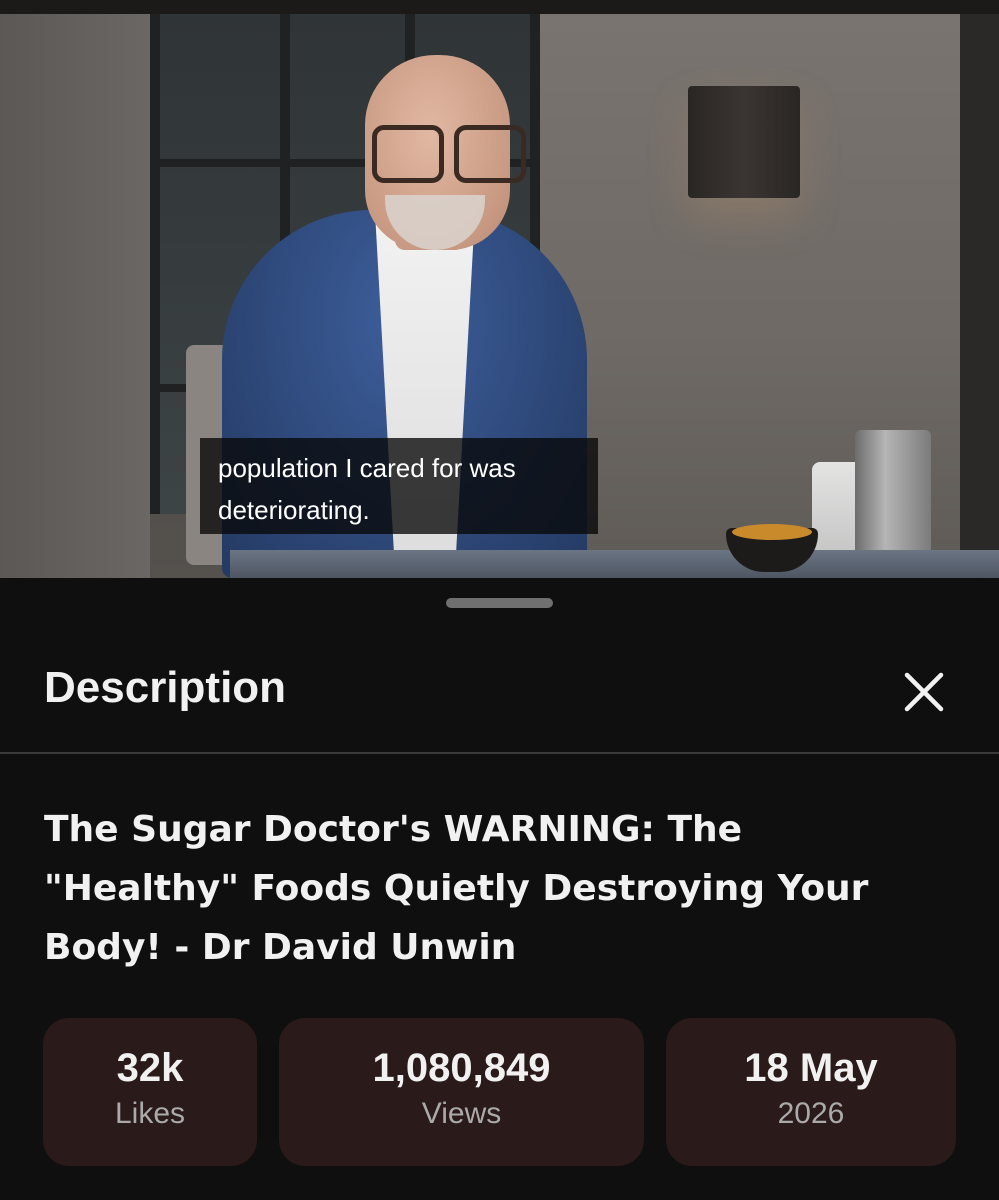 The width and height of the screenshot is (999, 1200). What do you see at coordinates (165, 687) in the screenshot?
I see `sheet-title: Description` at bounding box center [165, 687].